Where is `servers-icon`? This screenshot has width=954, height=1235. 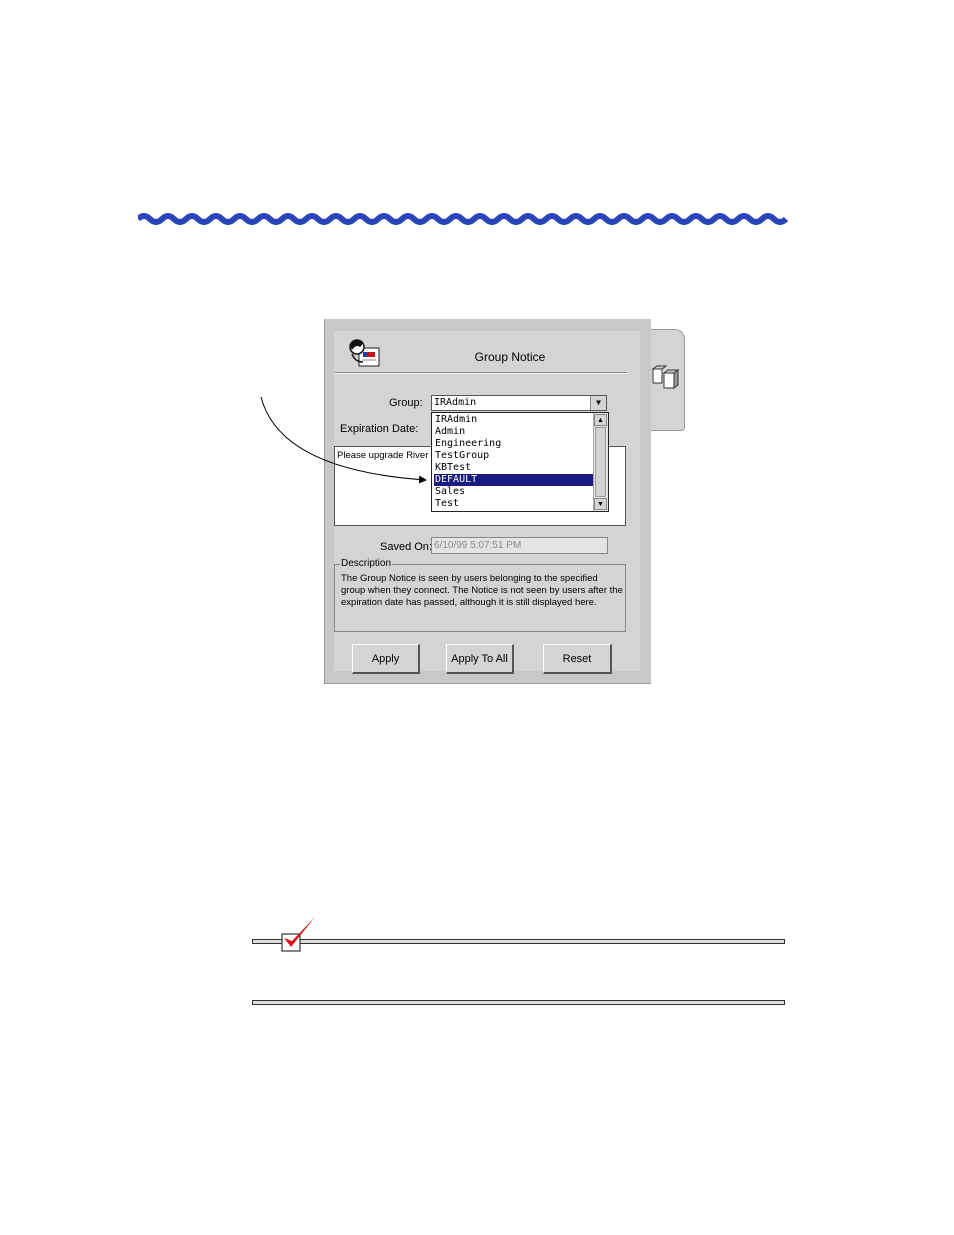 servers-icon is located at coordinates (665, 378).